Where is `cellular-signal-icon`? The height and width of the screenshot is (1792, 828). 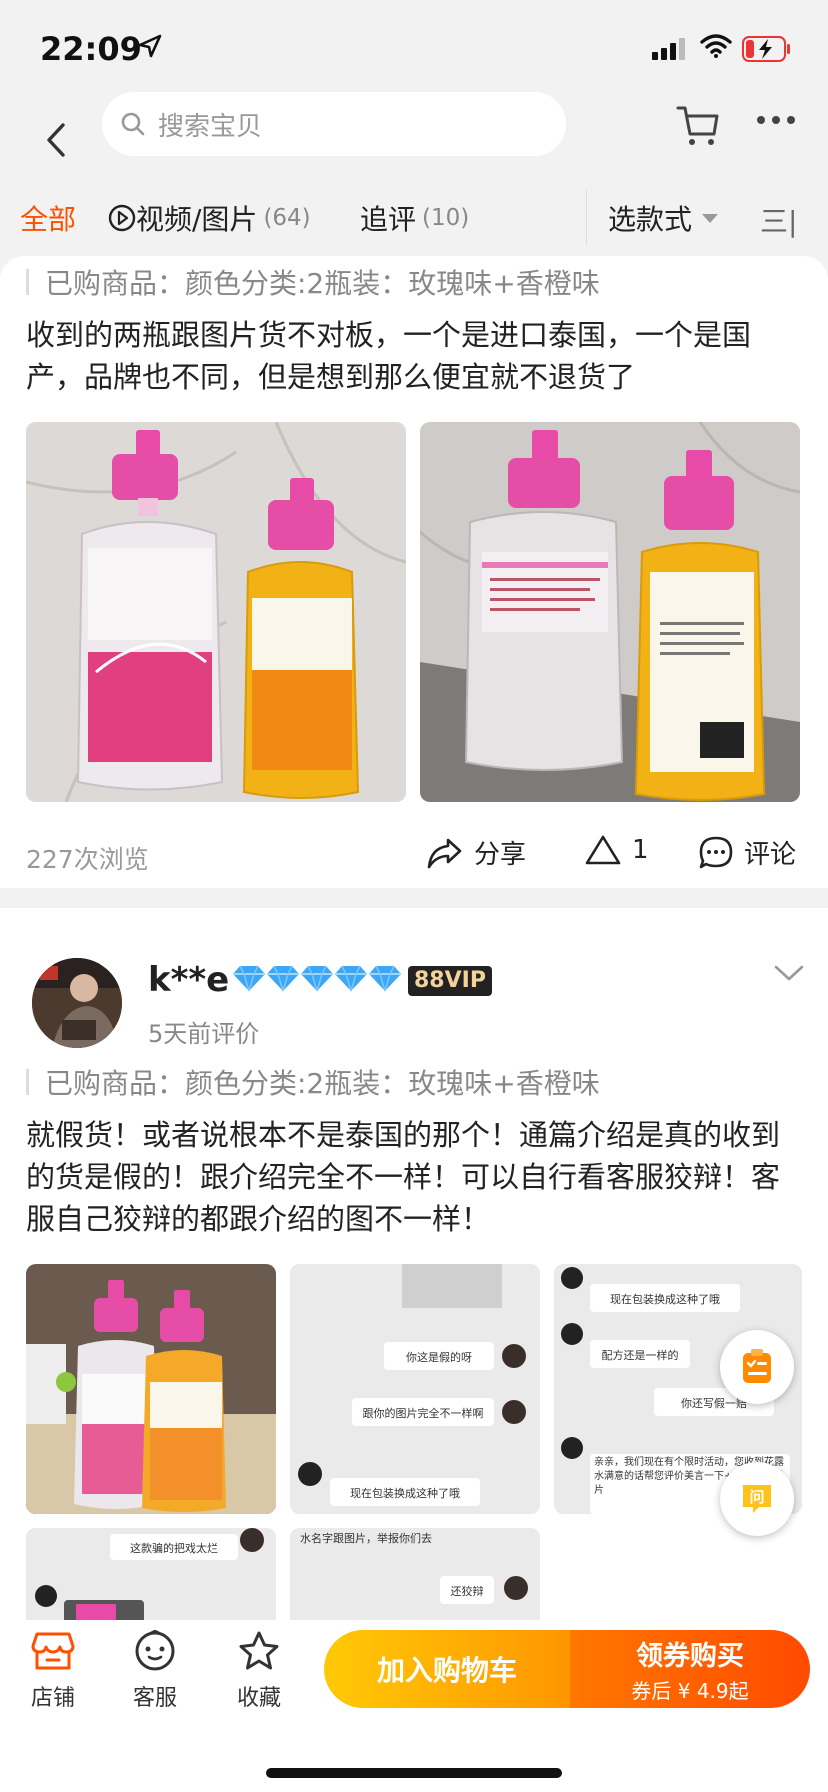 cellular-signal-icon is located at coordinates (668, 49).